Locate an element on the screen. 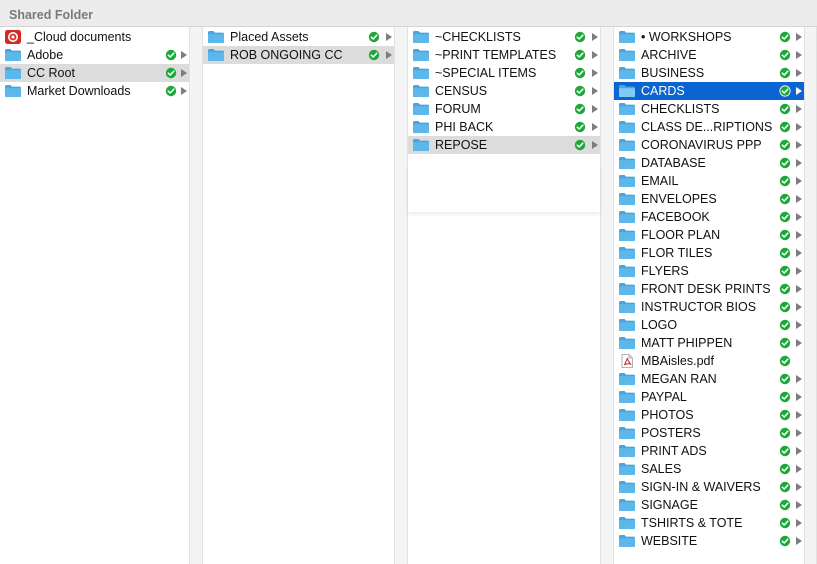  list-item: ~SPECIAL ITEMS is located at coordinates (504, 73).